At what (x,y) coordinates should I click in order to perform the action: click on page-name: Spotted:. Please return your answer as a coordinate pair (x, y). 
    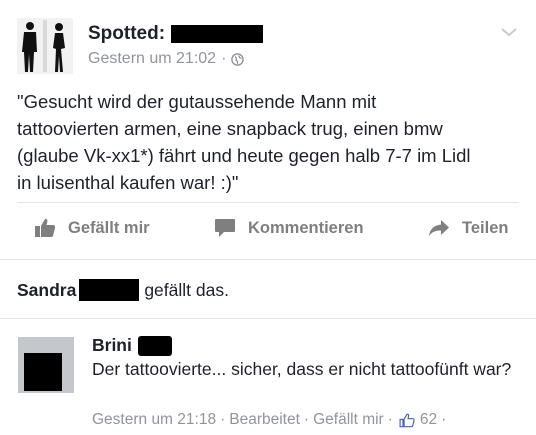
    Looking at the image, I should click on (126, 34).